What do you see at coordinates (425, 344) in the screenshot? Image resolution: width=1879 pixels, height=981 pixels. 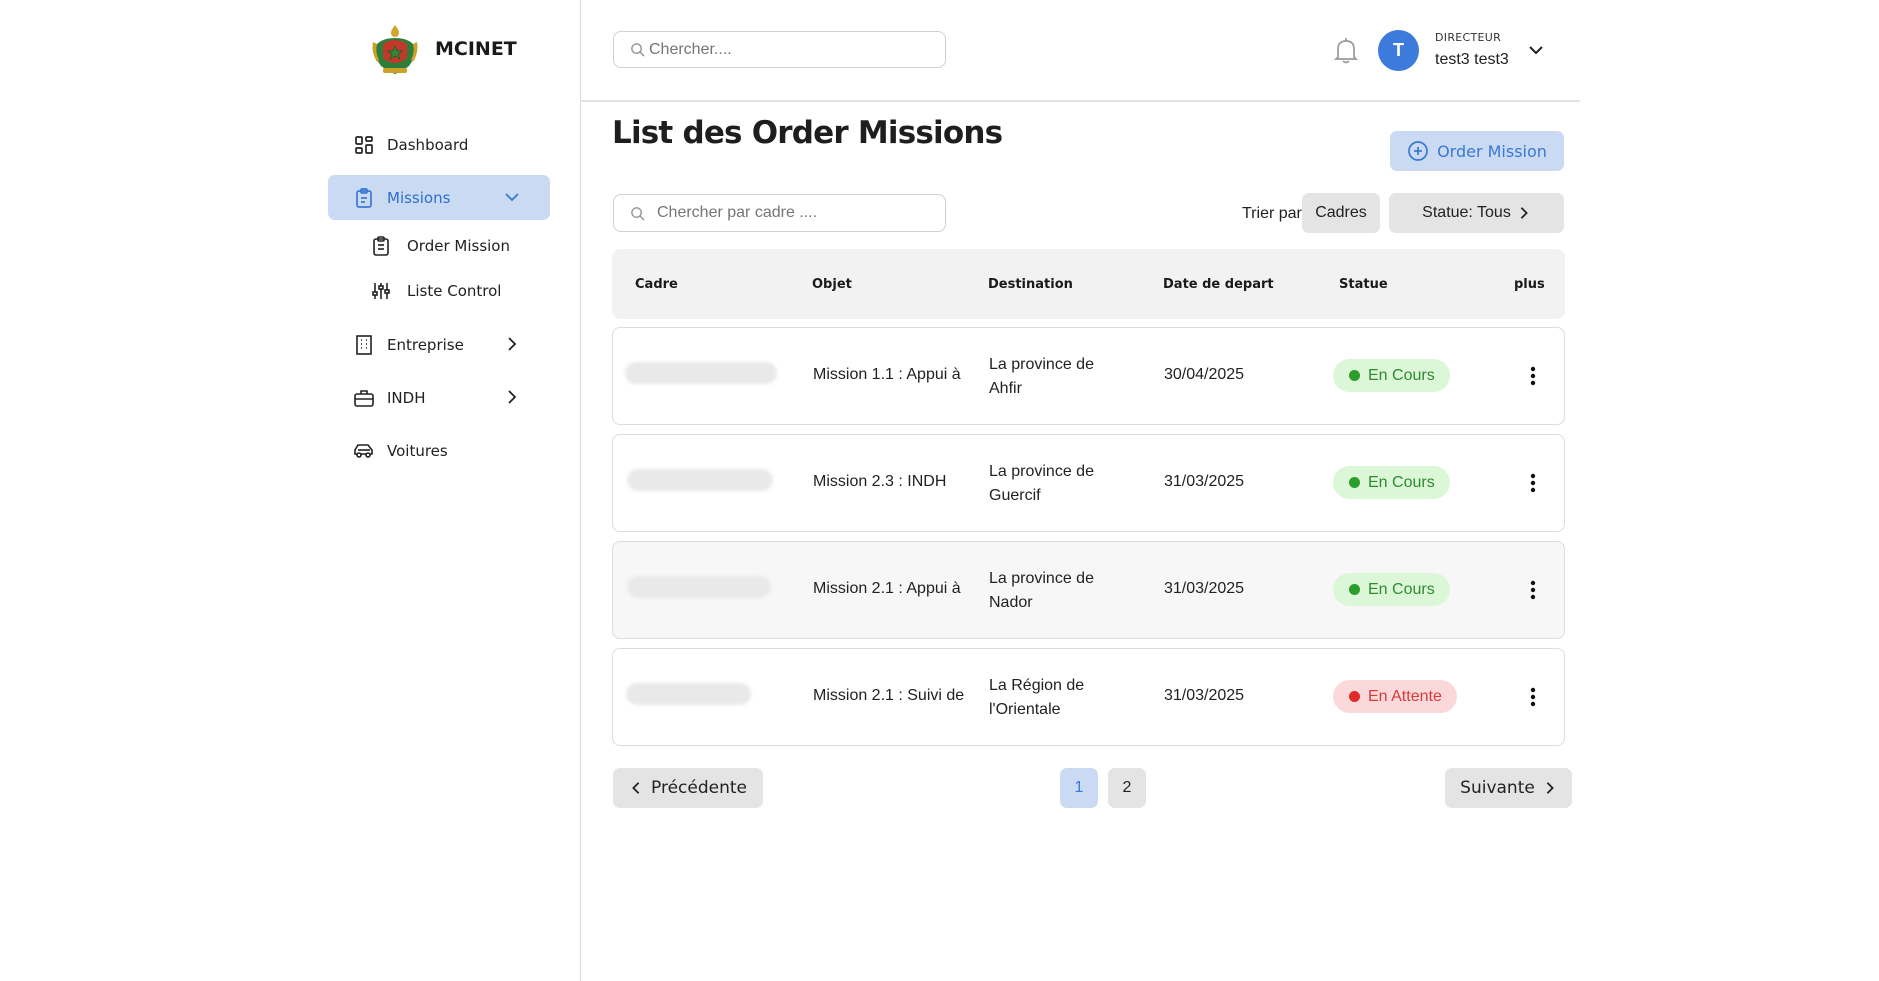 I see `sidebar-item-label: Entreprise` at bounding box center [425, 344].